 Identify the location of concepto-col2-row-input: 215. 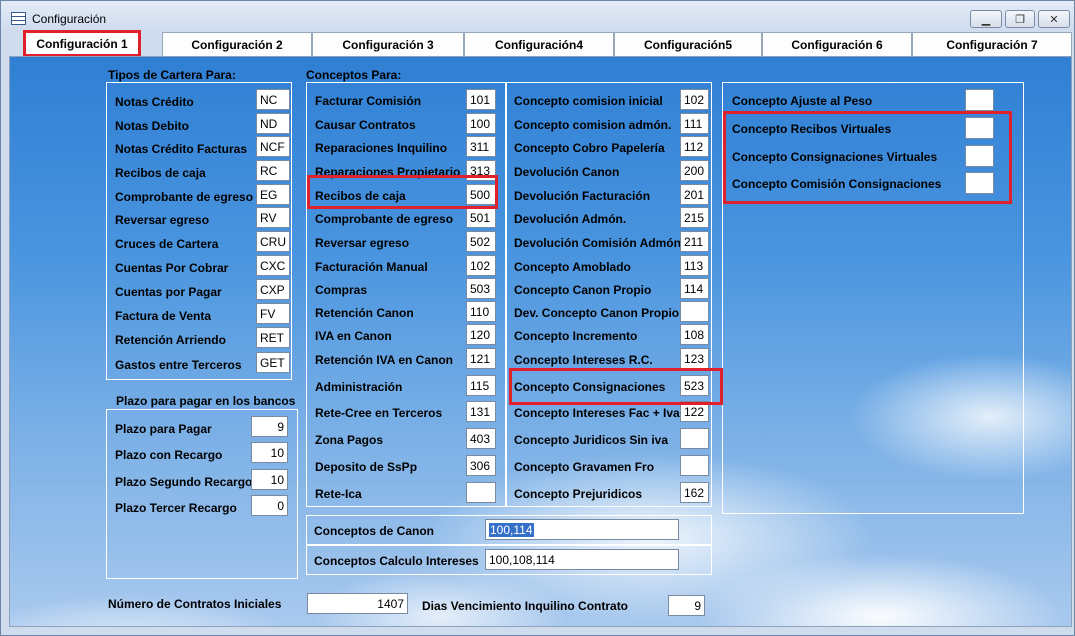
(694, 217).